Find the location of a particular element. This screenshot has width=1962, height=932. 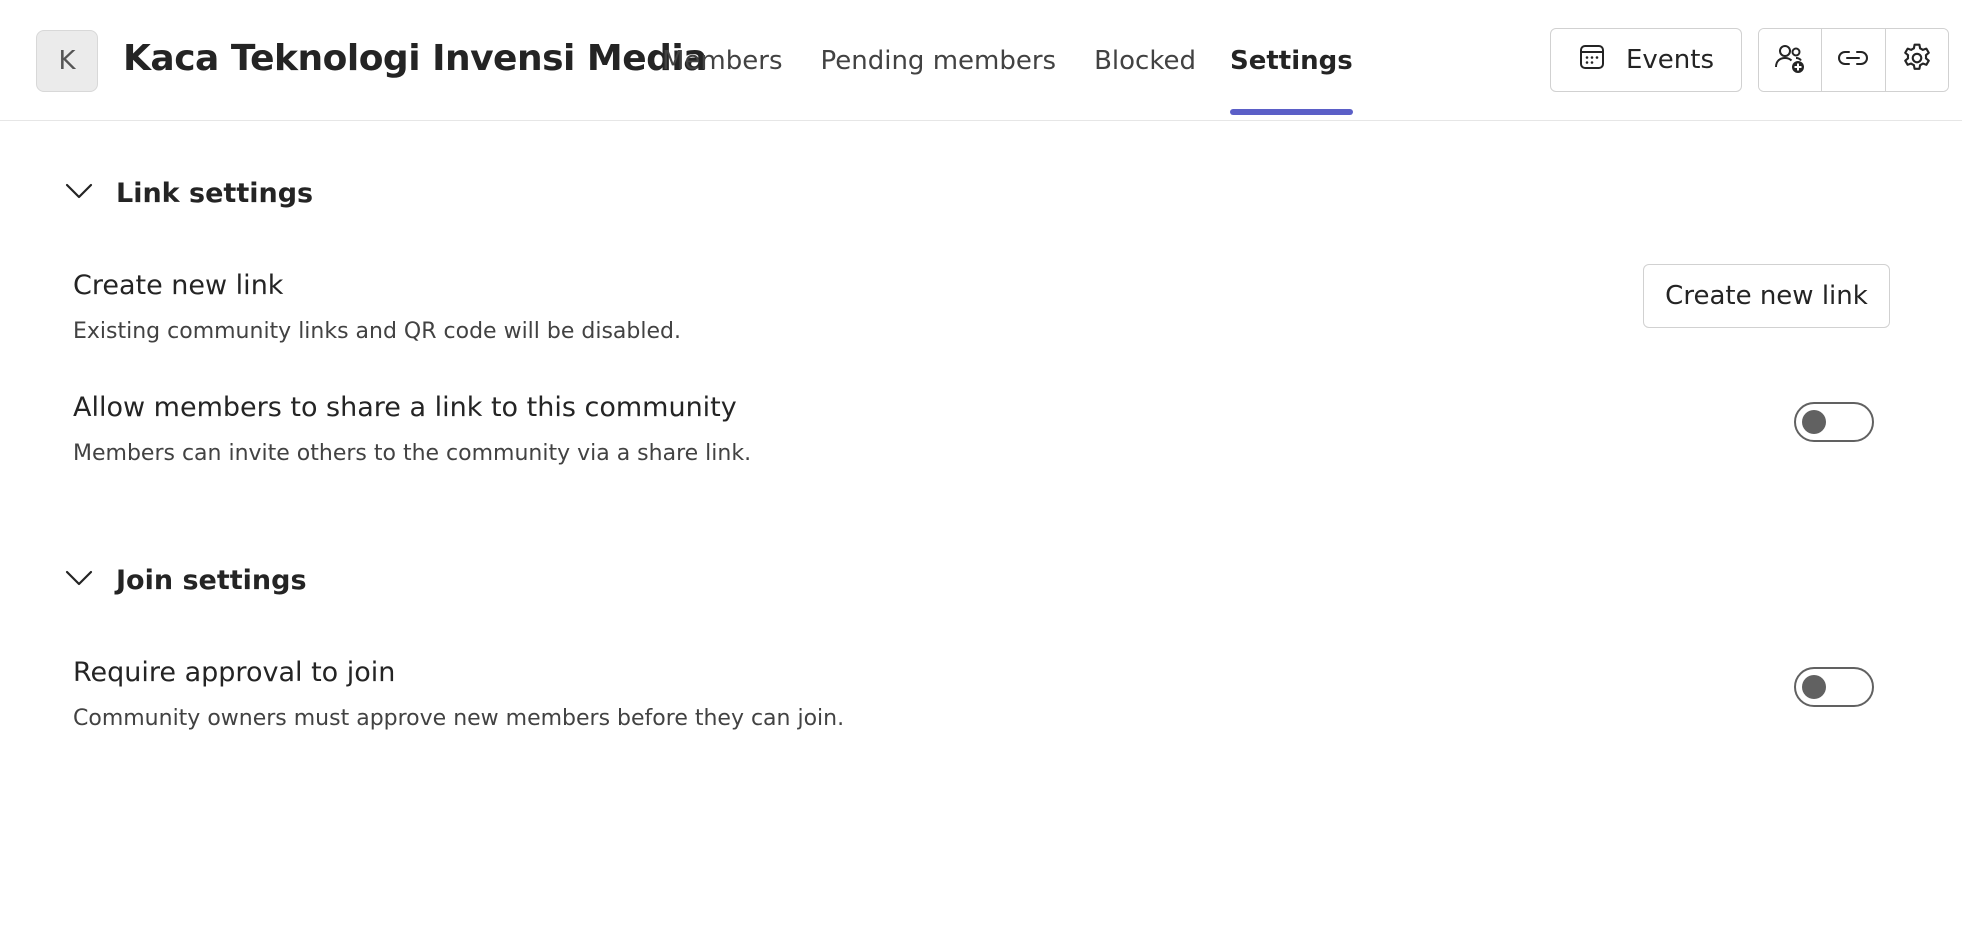

link-icon is located at coordinates (1853, 60).